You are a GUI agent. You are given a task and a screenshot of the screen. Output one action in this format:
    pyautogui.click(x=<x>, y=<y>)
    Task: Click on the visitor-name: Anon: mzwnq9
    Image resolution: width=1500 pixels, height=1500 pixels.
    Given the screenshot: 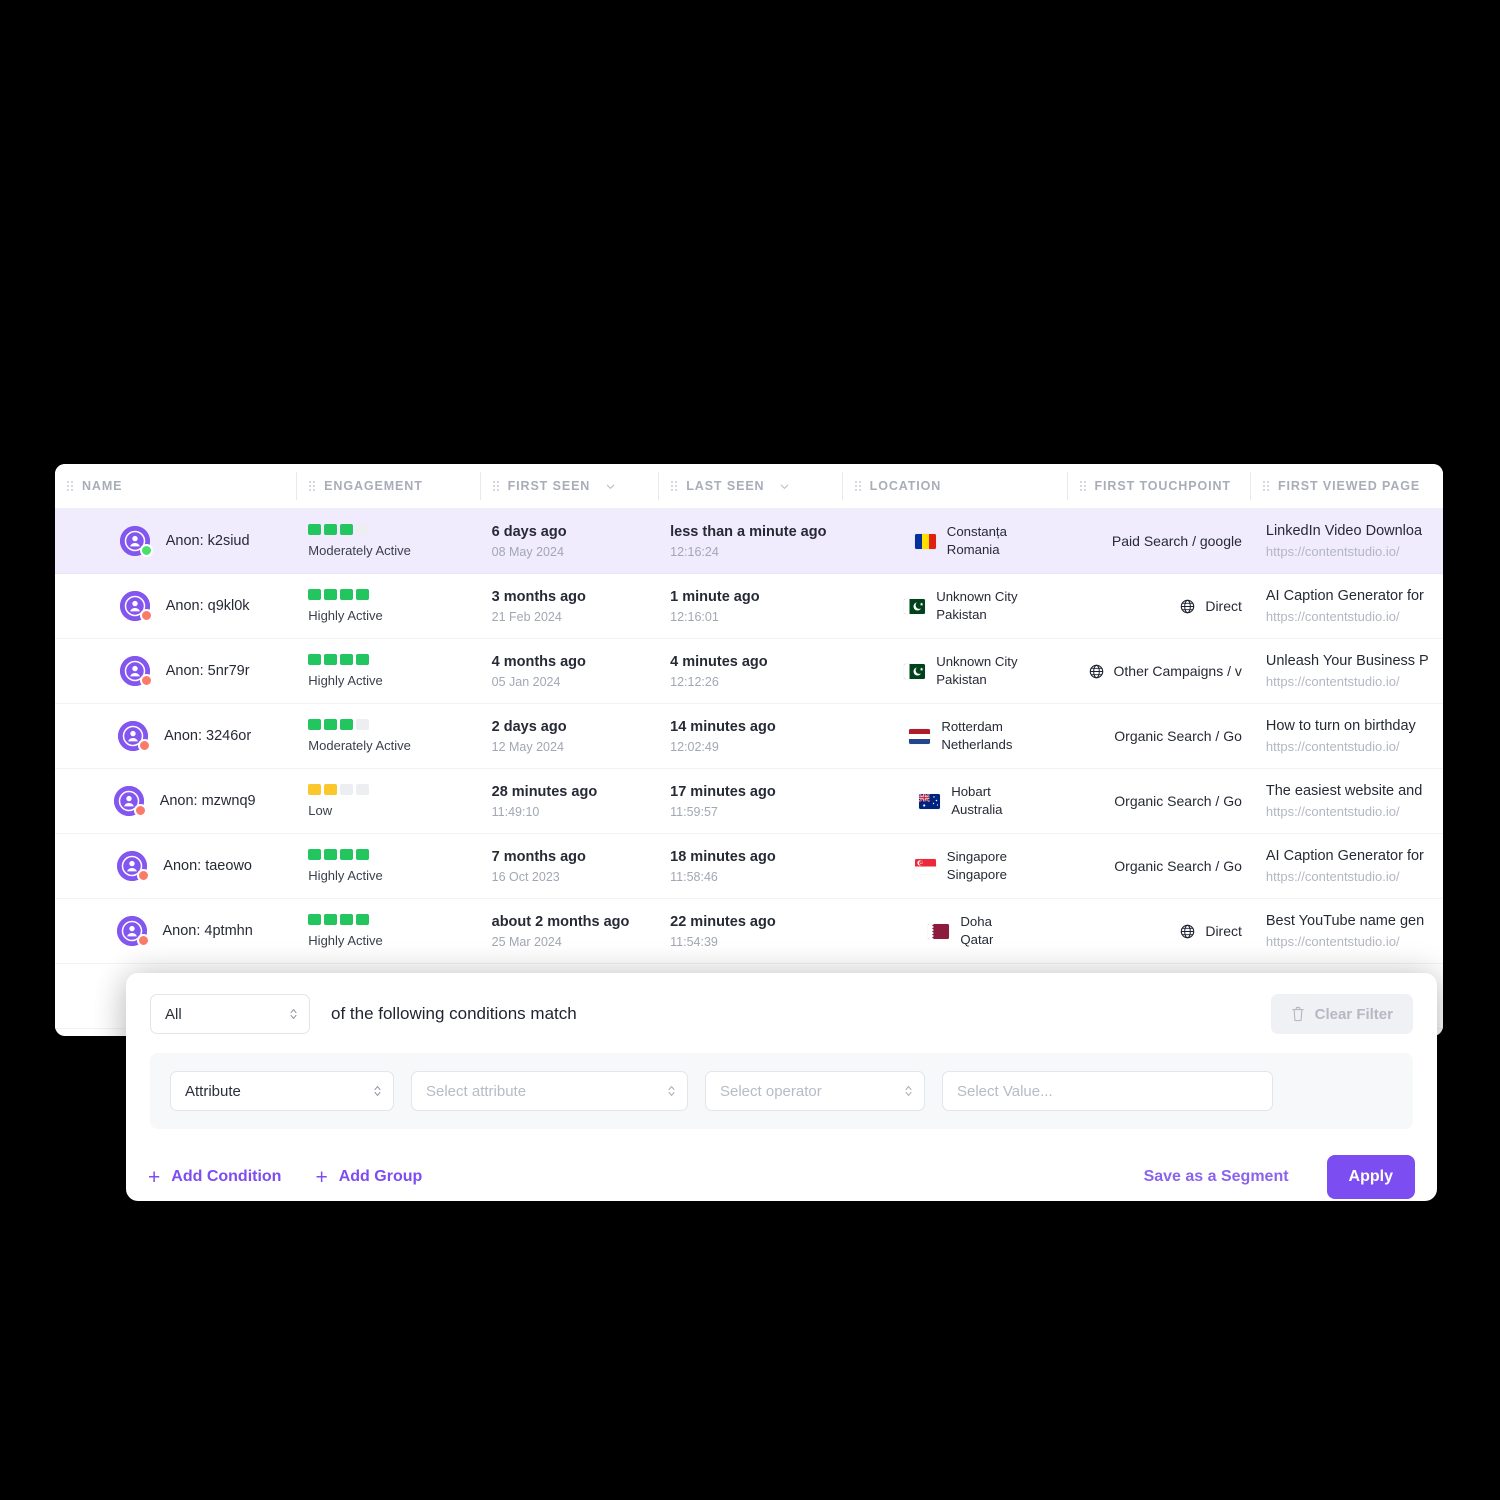 What is the action you would take?
    pyautogui.click(x=207, y=801)
    